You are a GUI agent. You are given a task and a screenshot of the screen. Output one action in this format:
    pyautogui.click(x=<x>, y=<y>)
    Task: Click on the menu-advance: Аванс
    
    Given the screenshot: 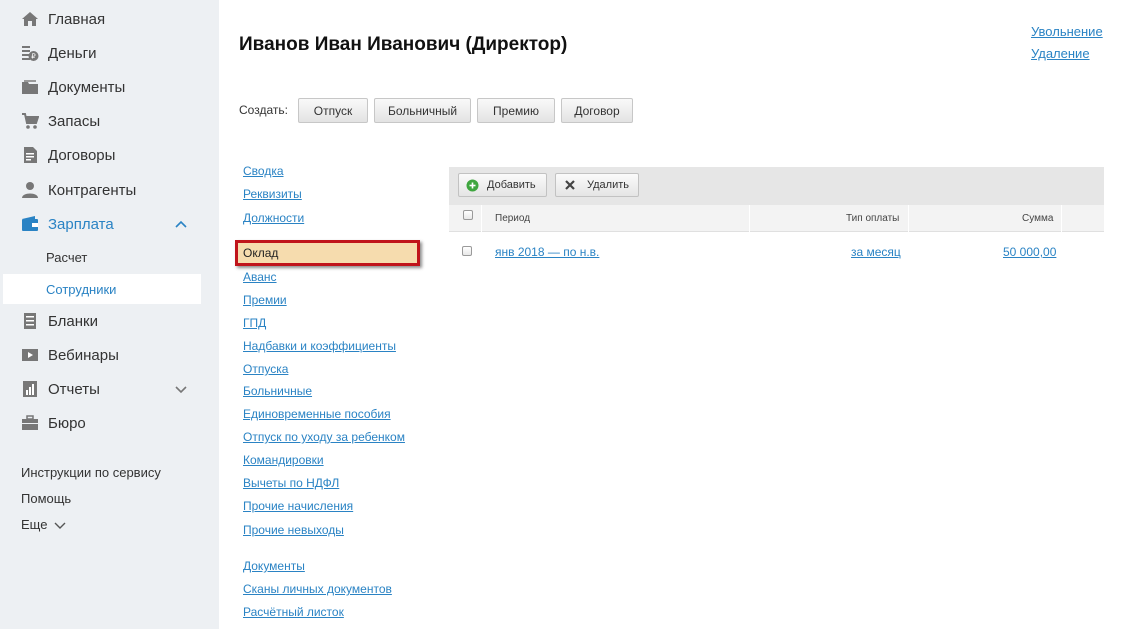 What is the action you would take?
    pyautogui.click(x=260, y=277)
    